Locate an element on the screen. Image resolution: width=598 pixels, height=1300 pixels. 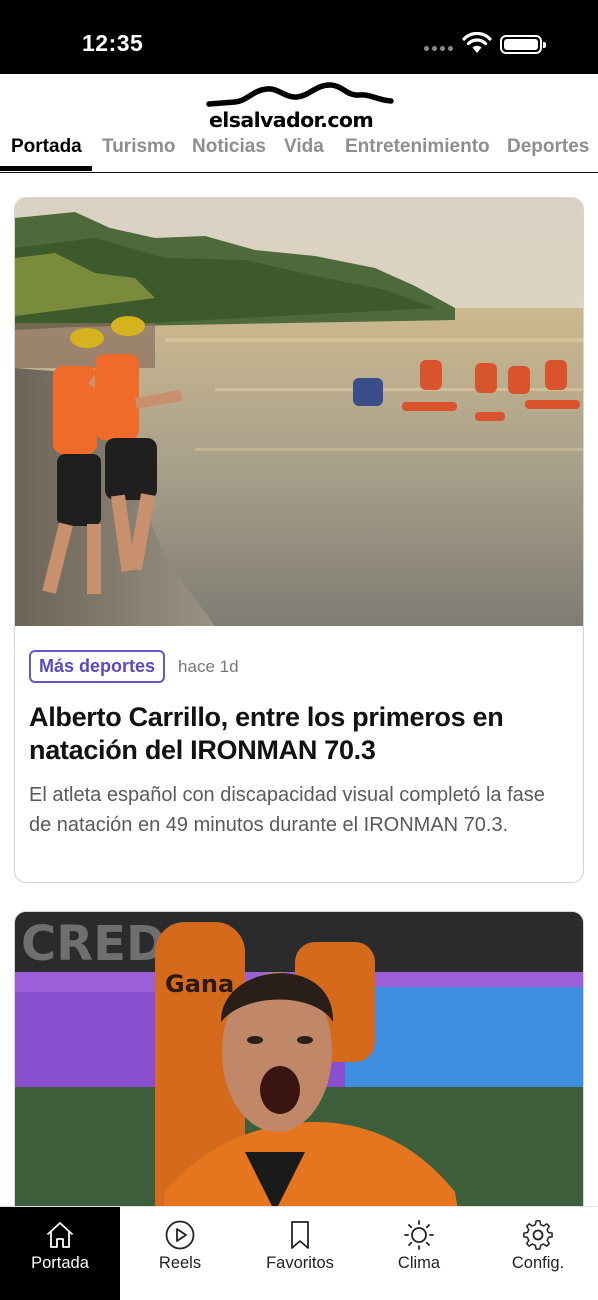
site-logo: elsalvador.com is located at coordinates (300, 106).